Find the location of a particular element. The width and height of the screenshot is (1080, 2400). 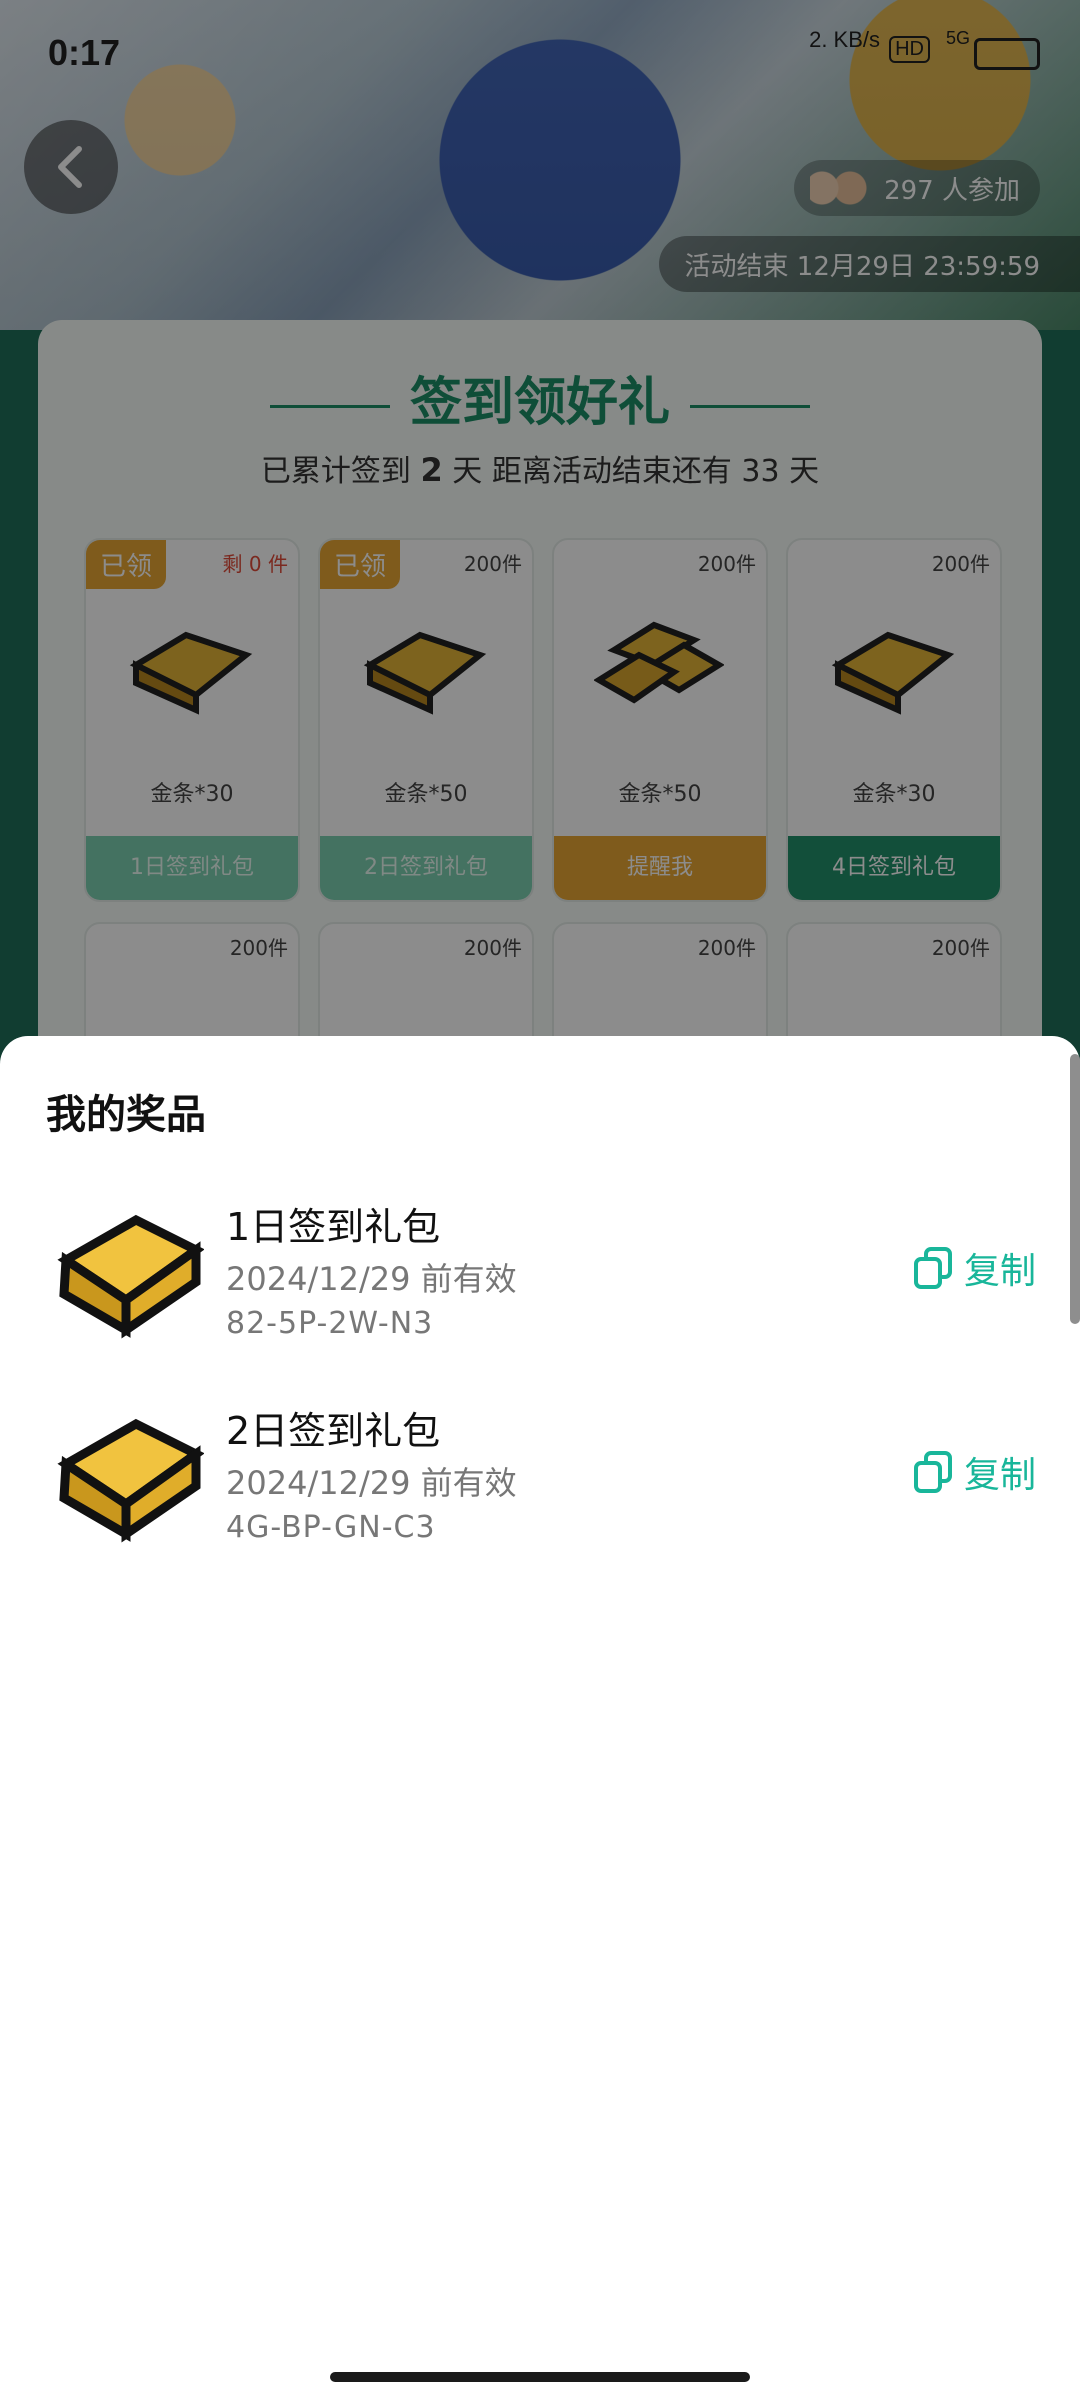

home-indicator is located at coordinates (540, 2377).